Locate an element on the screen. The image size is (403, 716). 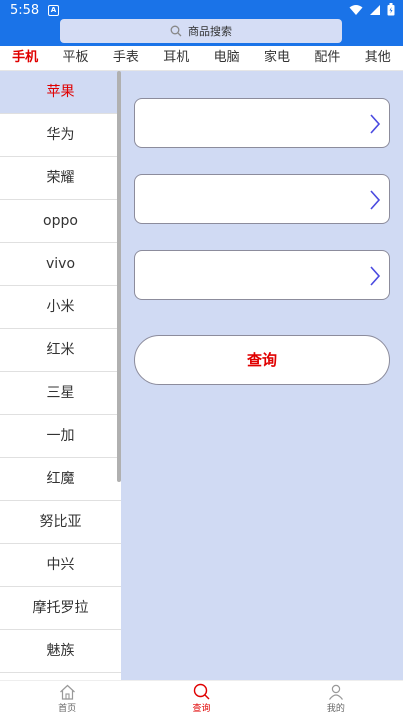
category-tabs: 手机 平板 手表 耳机 电脑 家电 配件 其他 is located at coordinates (201, 58).